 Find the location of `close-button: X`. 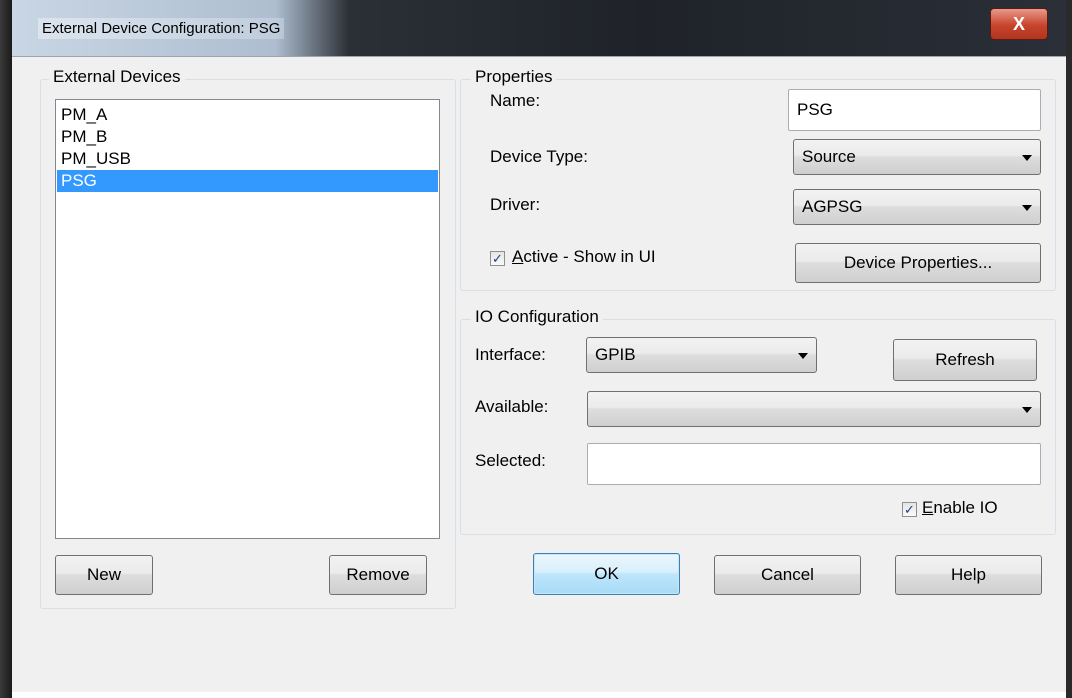

close-button: X is located at coordinates (1019, 24).